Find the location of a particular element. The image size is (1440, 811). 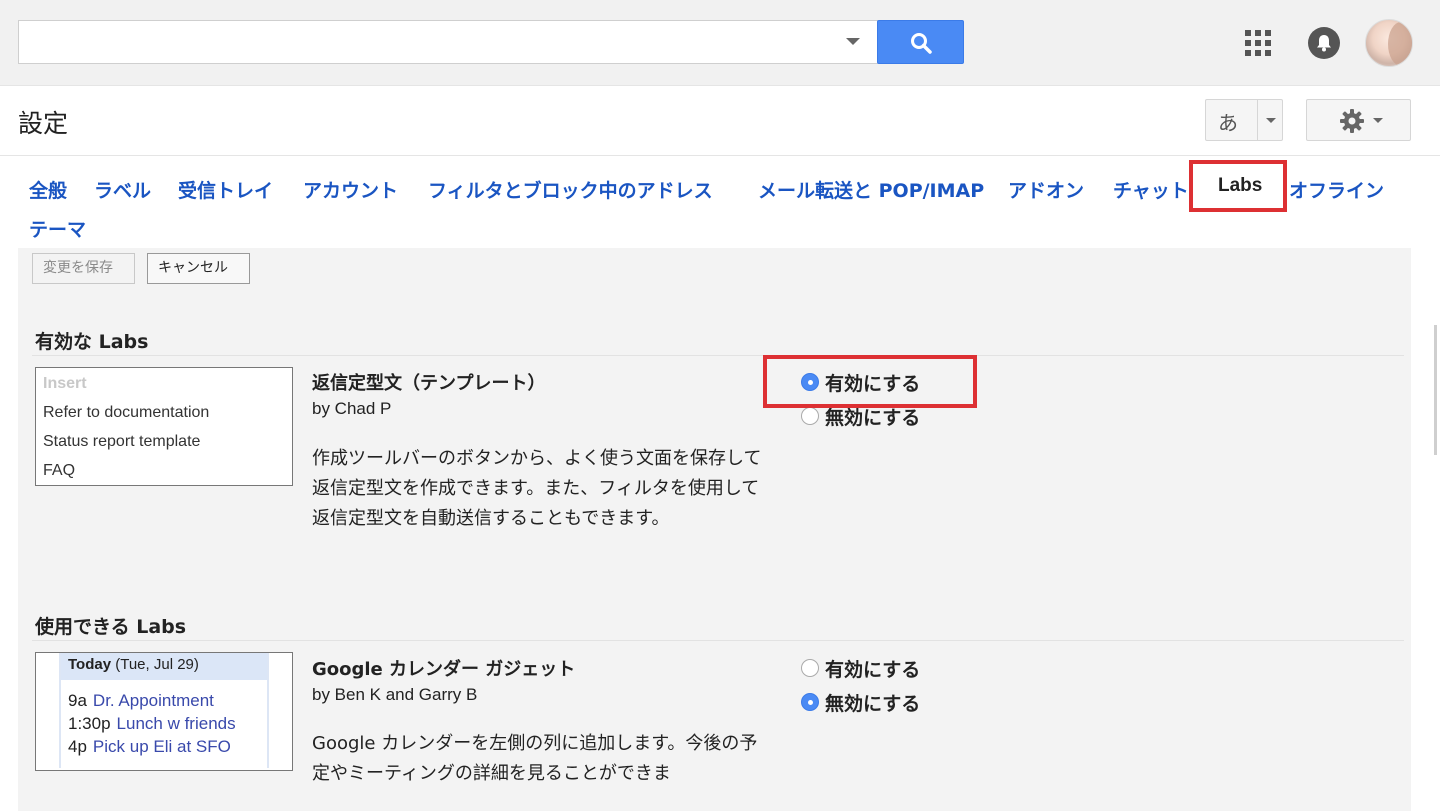

input-tools-divider is located at coordinates (1257, 120).